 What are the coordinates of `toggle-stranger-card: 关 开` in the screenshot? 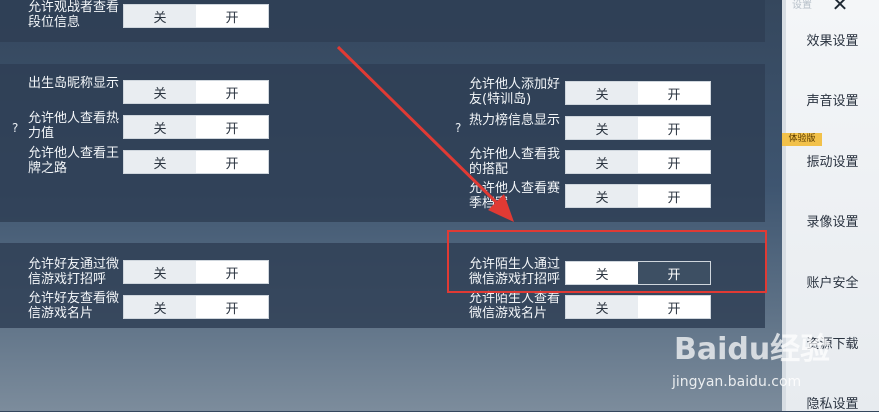 It's located at (638, 307).